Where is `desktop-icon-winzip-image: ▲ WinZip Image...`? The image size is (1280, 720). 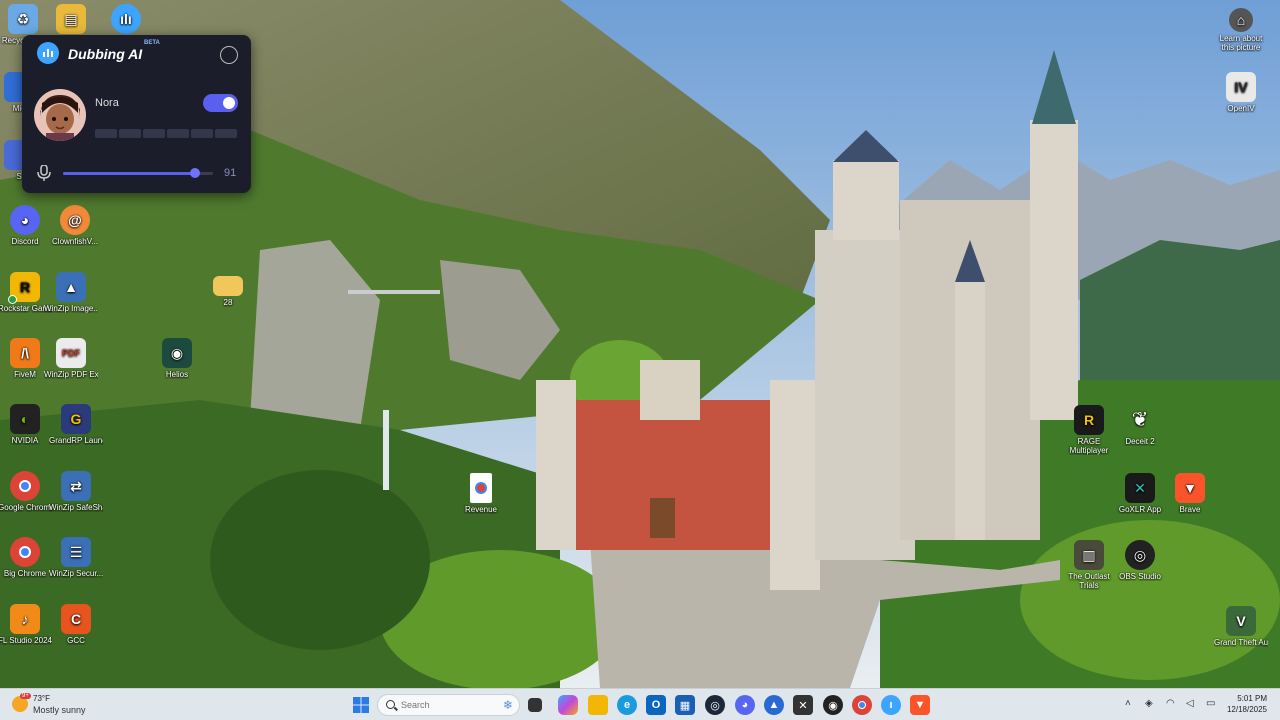 desktop-icon-winzip-image: ▲ WinZip Image... is located at coordinates (71, 292).